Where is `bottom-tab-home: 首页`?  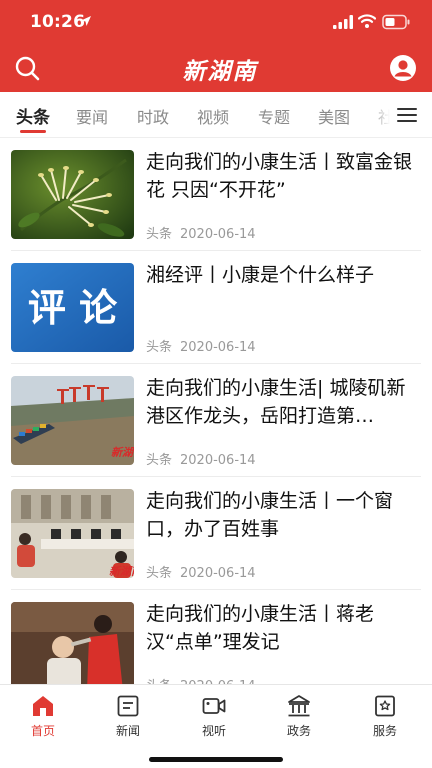
bottom-tab-home: 首页 is located at coordinates (43, 716).